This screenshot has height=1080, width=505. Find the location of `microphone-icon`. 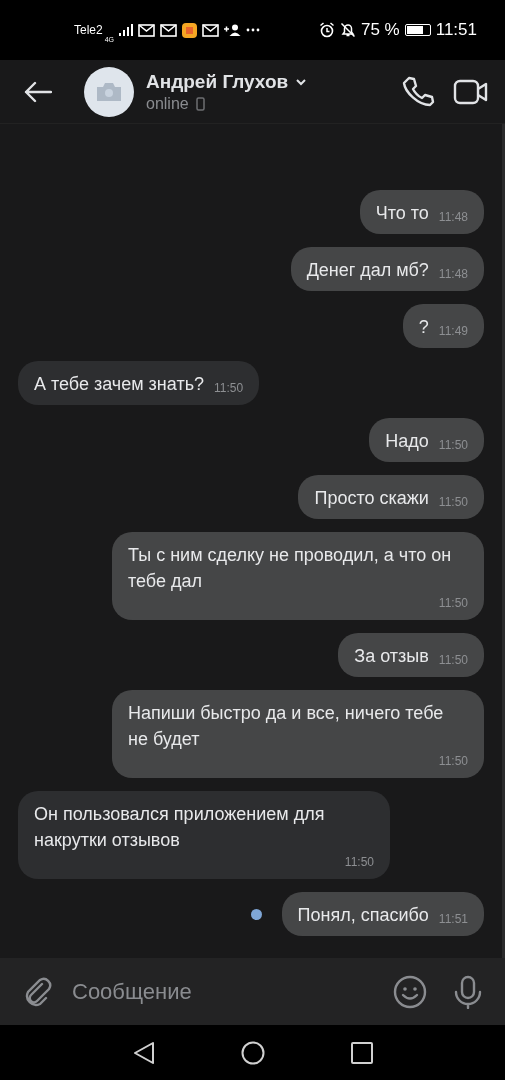

microphone-icon is located at coordinates (468, 991).